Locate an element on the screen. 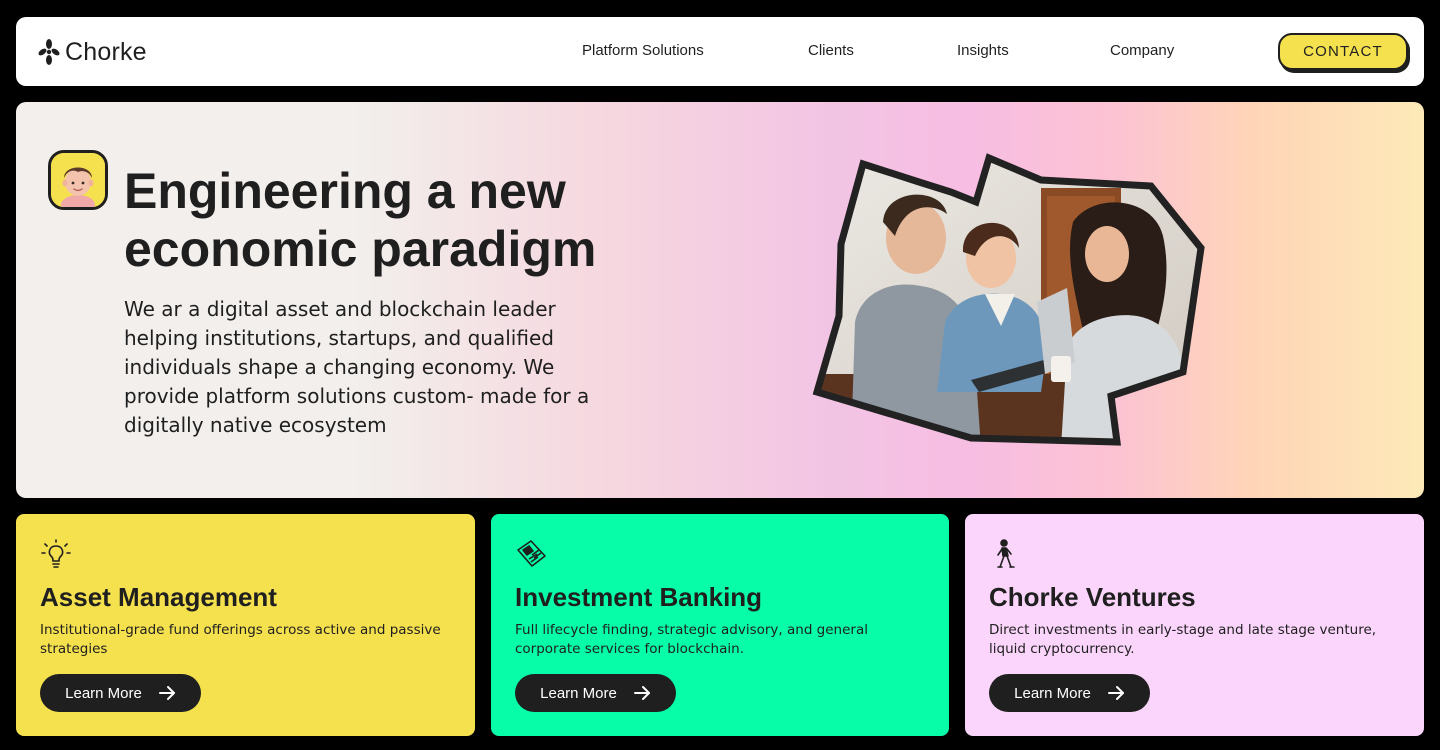 The width and height of the screenshot is (1440, 750). nav-link-platform-solutions: Platform Solutions is located at coordinates (643, 50).